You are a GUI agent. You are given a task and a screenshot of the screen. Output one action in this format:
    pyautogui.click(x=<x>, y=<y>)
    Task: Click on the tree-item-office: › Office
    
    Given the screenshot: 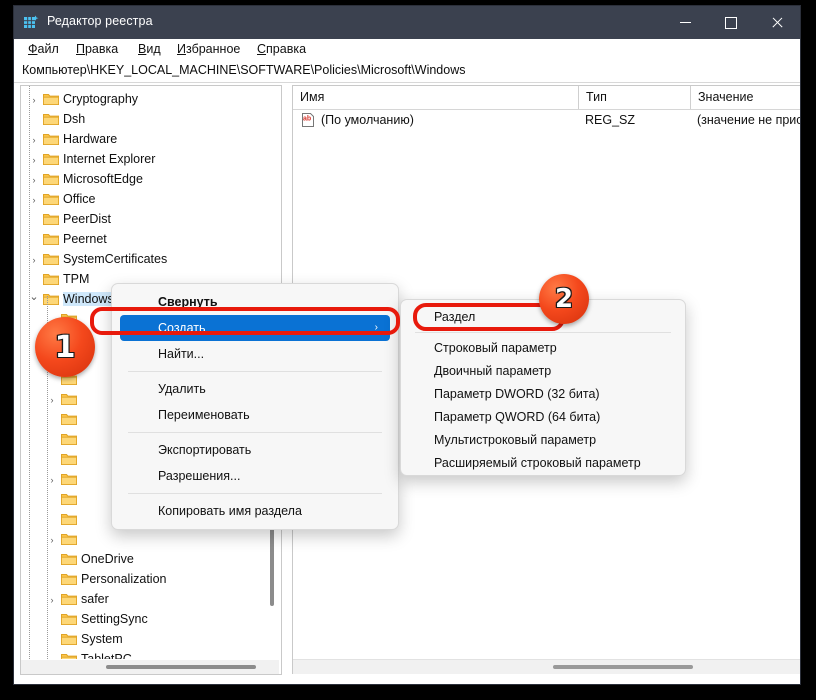 What is the action you would take?
    pyautogui.click(x=143, y=200)
    